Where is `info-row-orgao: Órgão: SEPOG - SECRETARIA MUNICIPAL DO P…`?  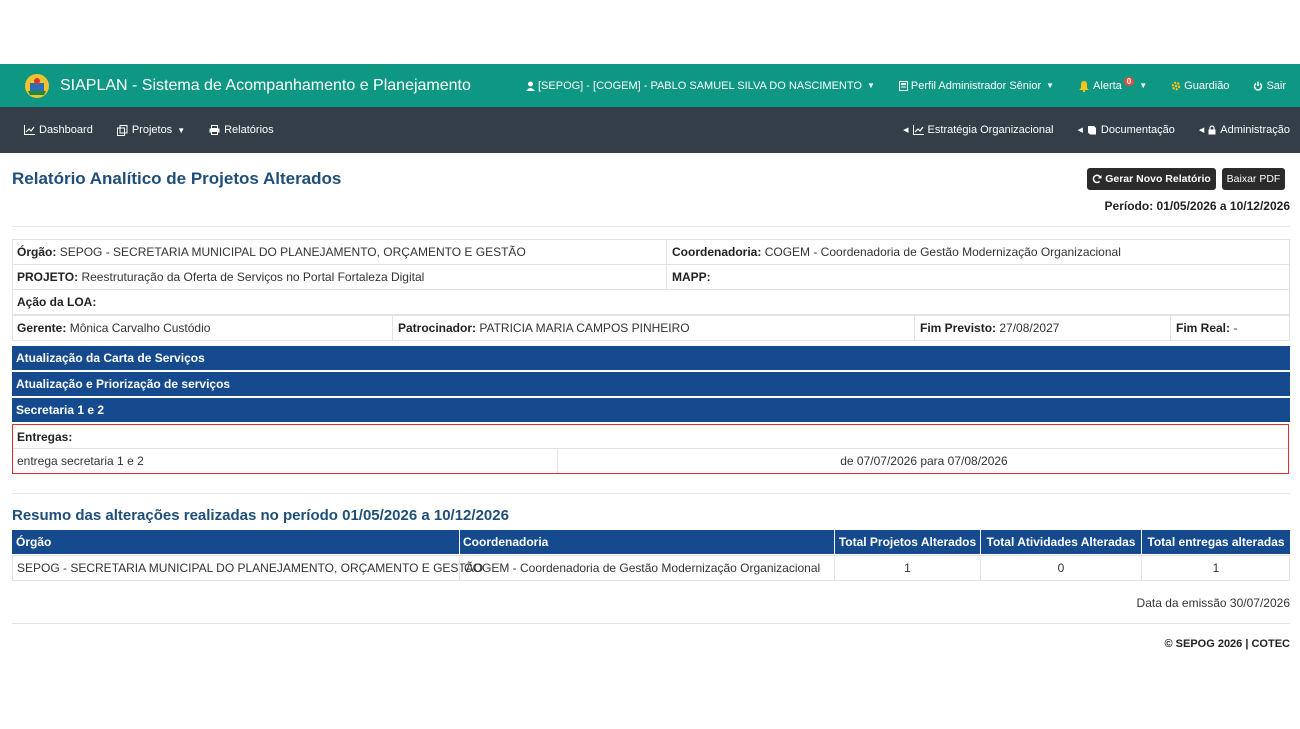 info-row-orgao: Órgão: SEPOG - SECRETARIA MUNICIPAL DO P… is located at coordinates (651, 252).